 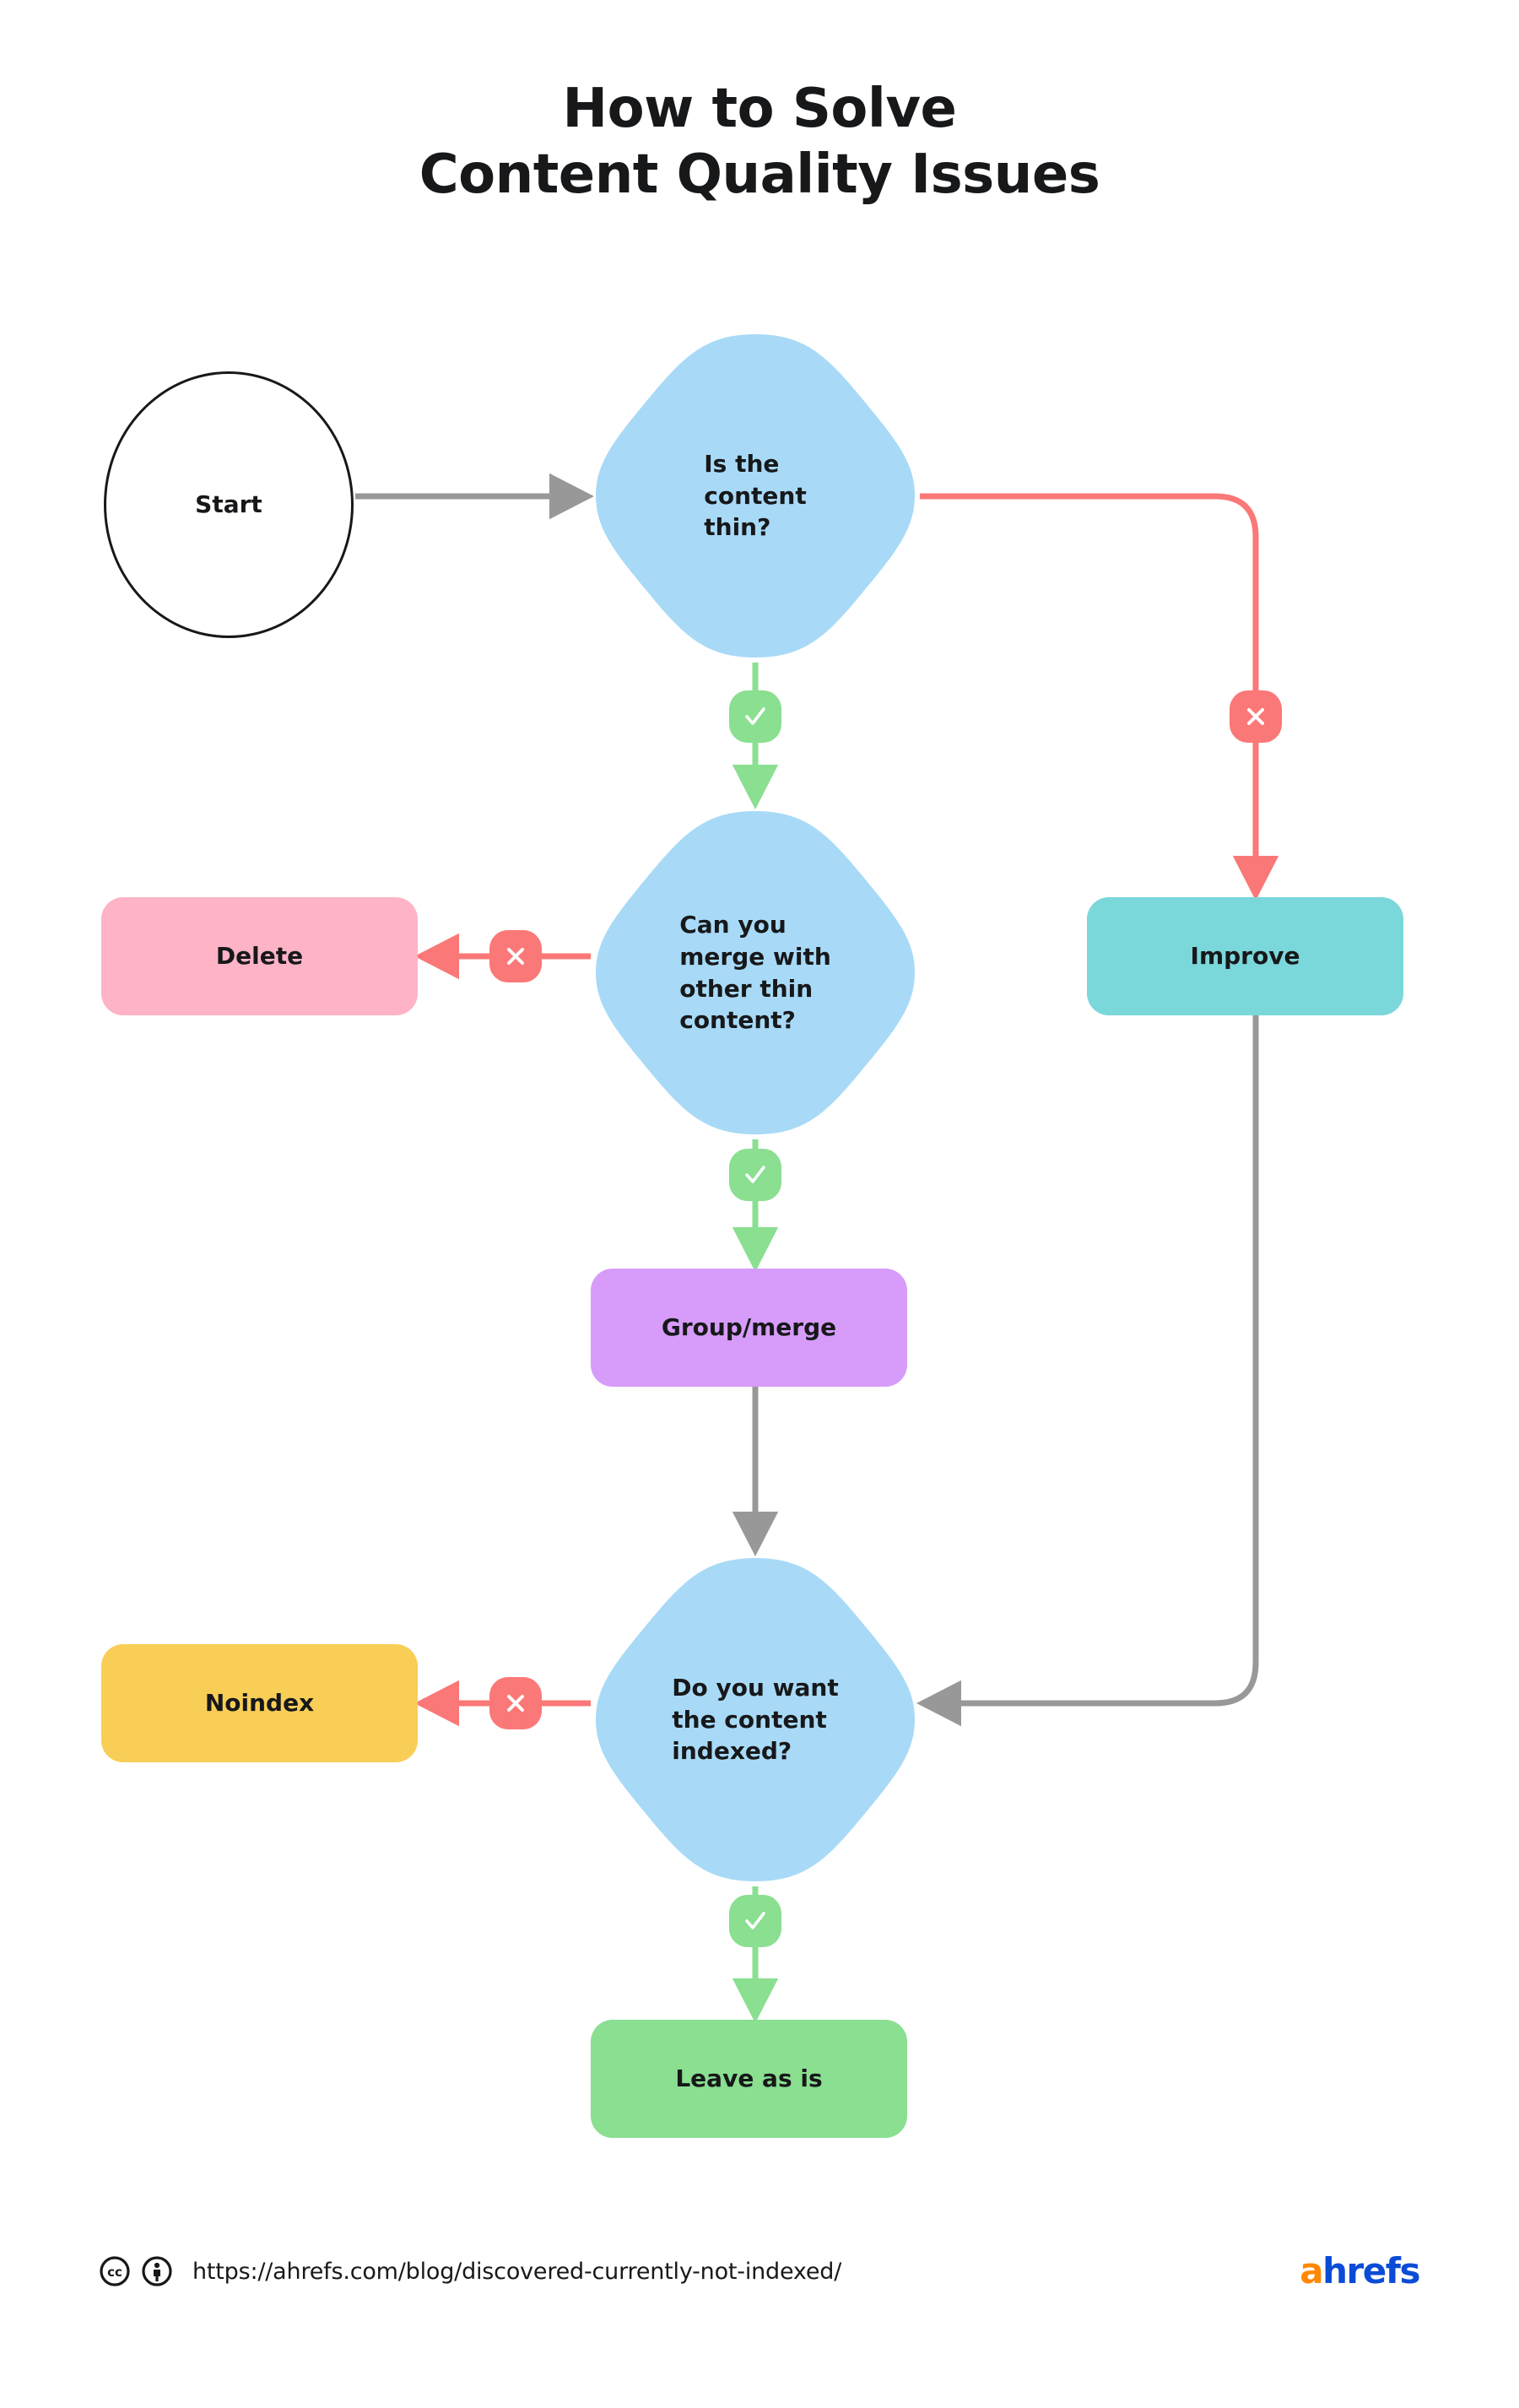 I want to click on node-leave-as-is-label: Leave as is, so click(x=749, y=2078).